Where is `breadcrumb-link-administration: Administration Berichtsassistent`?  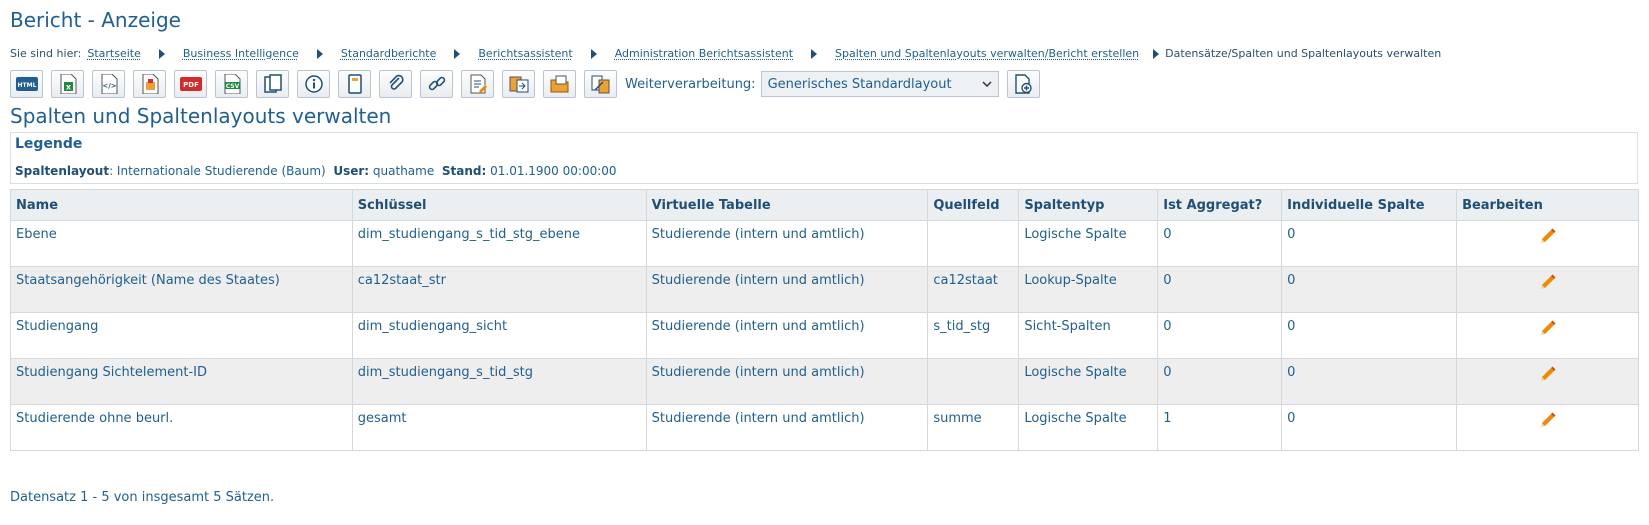 breadcrumb-link-administration: Administration Berichtsassistent is located at coordinates (704, 53).